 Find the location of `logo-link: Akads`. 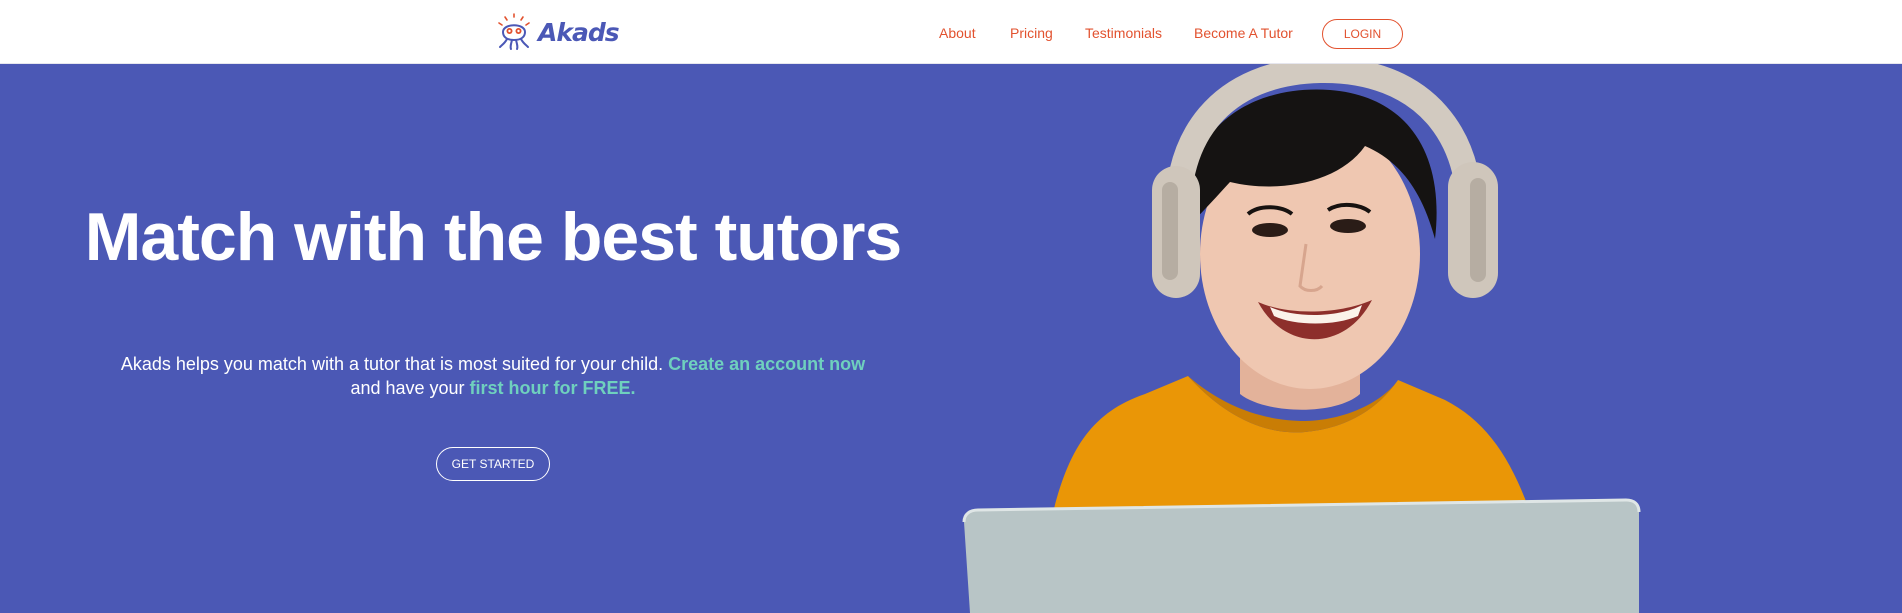

logo-link: Akads is located at coordinates (557, 32).